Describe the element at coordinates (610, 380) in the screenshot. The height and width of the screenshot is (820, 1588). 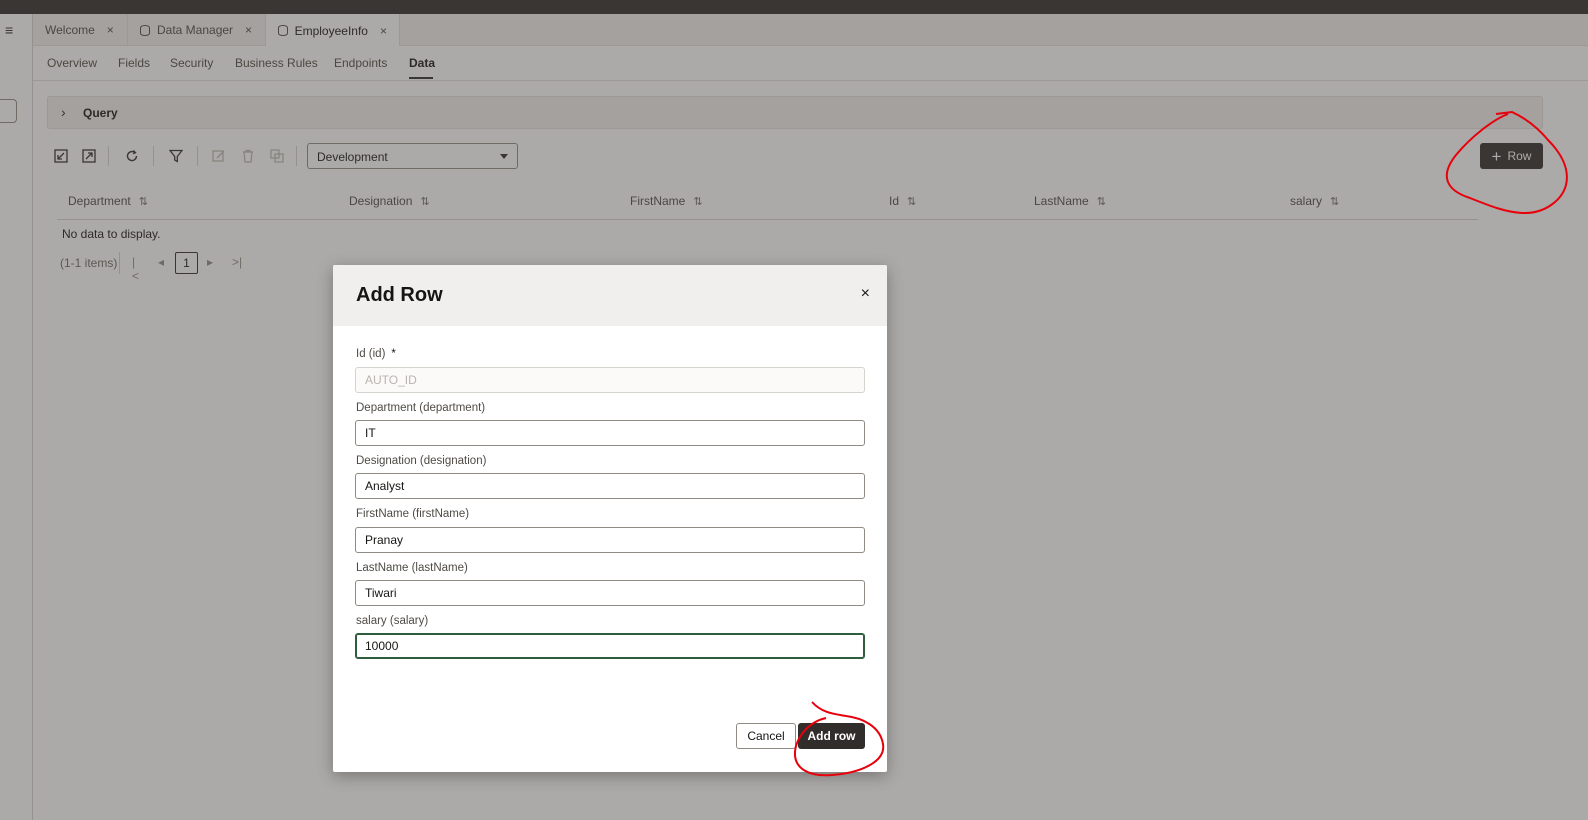
I see `id-field` at that location.